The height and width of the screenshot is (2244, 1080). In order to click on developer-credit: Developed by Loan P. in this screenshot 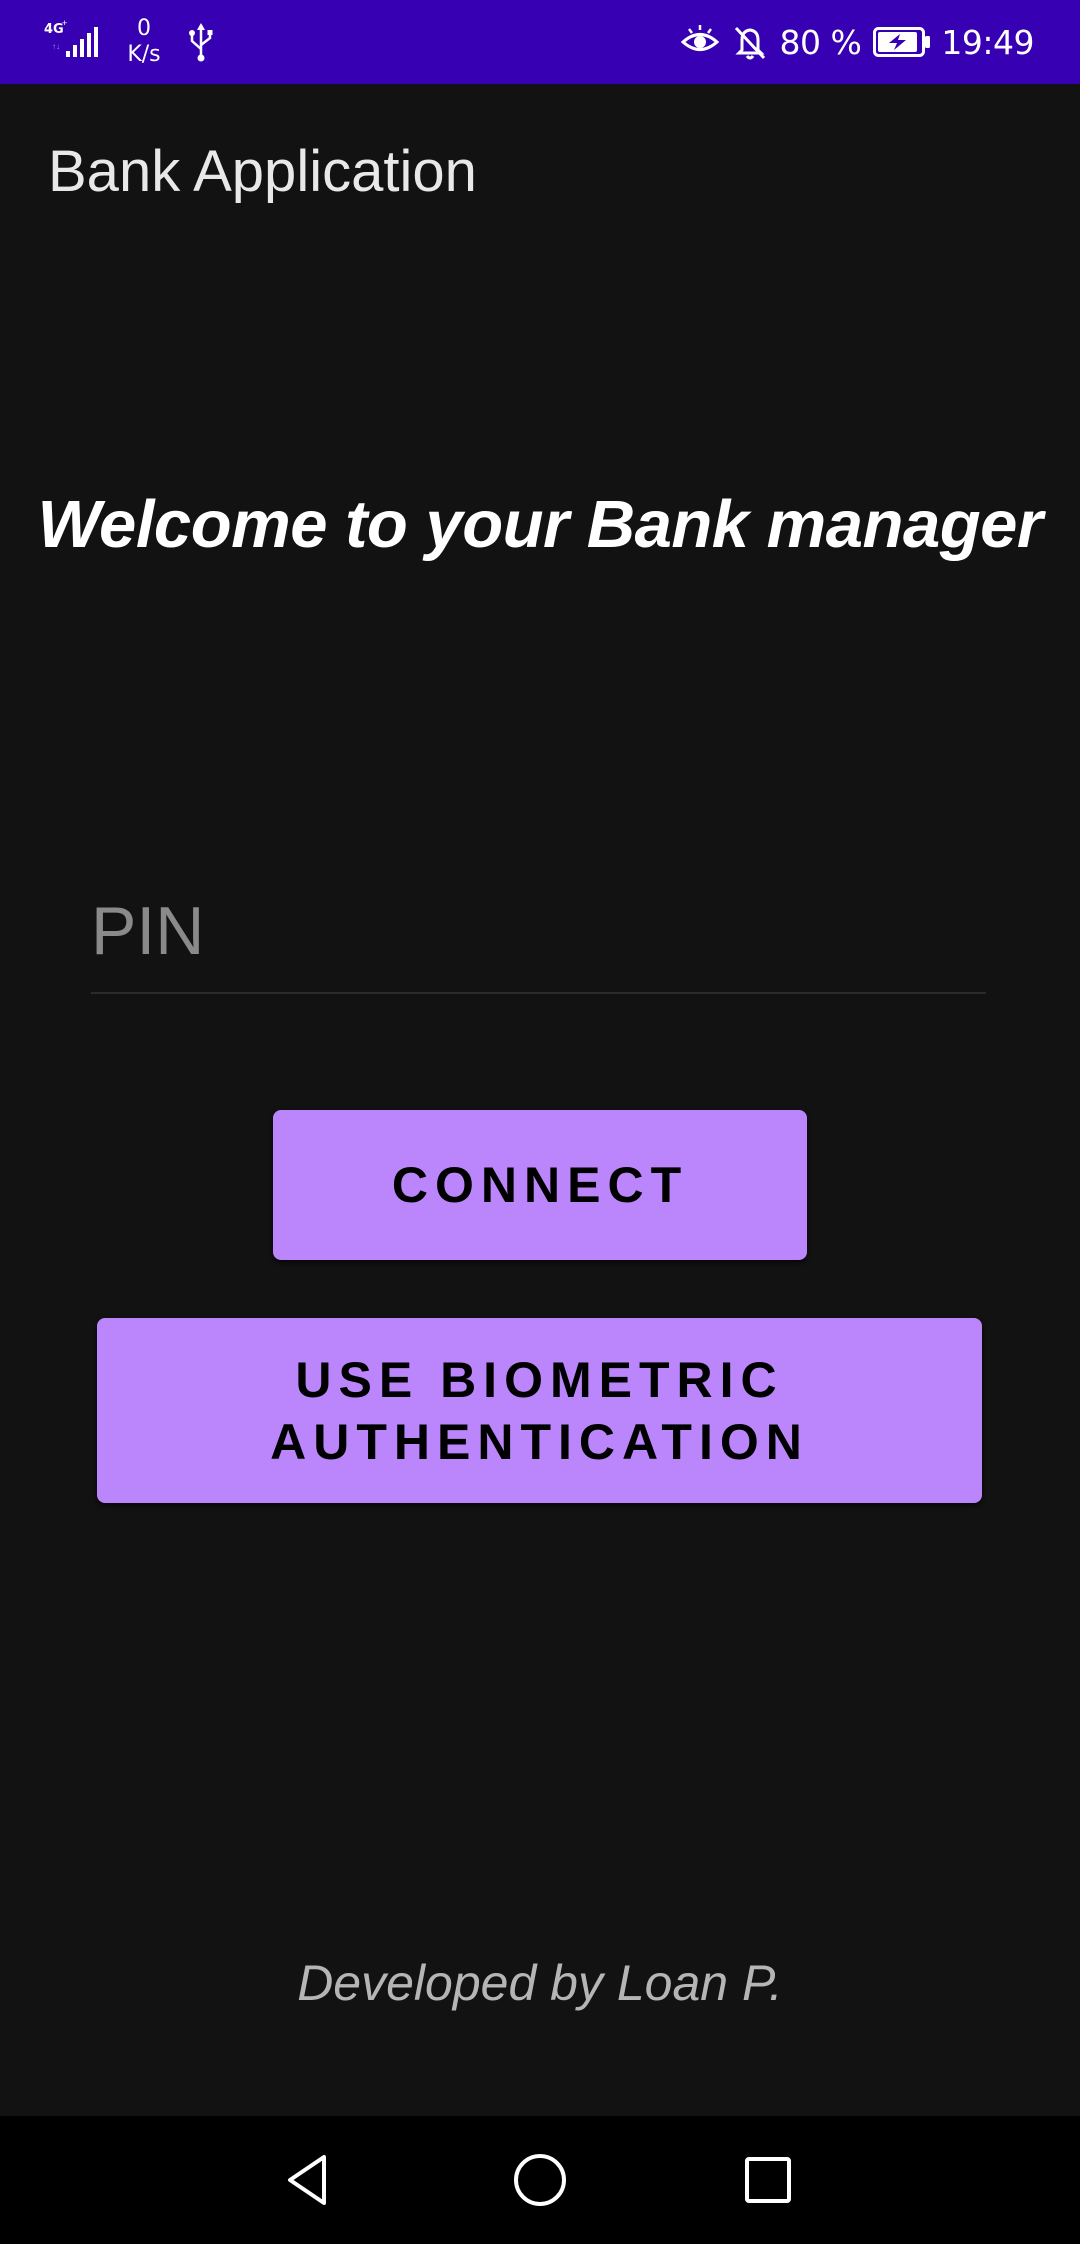, I will do `click(540, 1983)`.